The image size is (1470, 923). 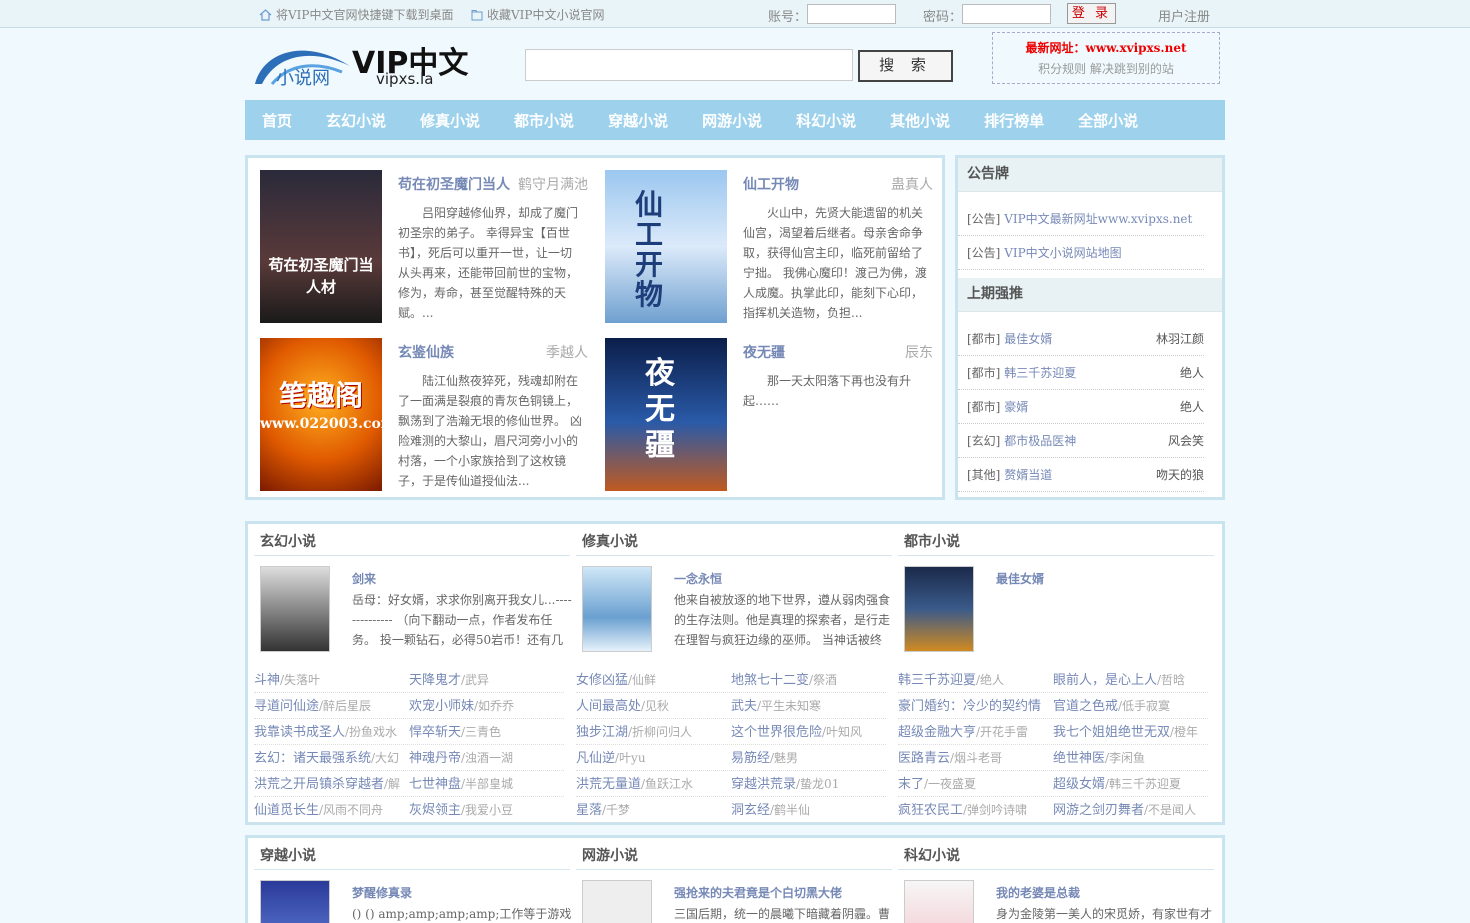 I want to click on featured-title: 苟在初圣魔门当人, so click(x=454, y=184).